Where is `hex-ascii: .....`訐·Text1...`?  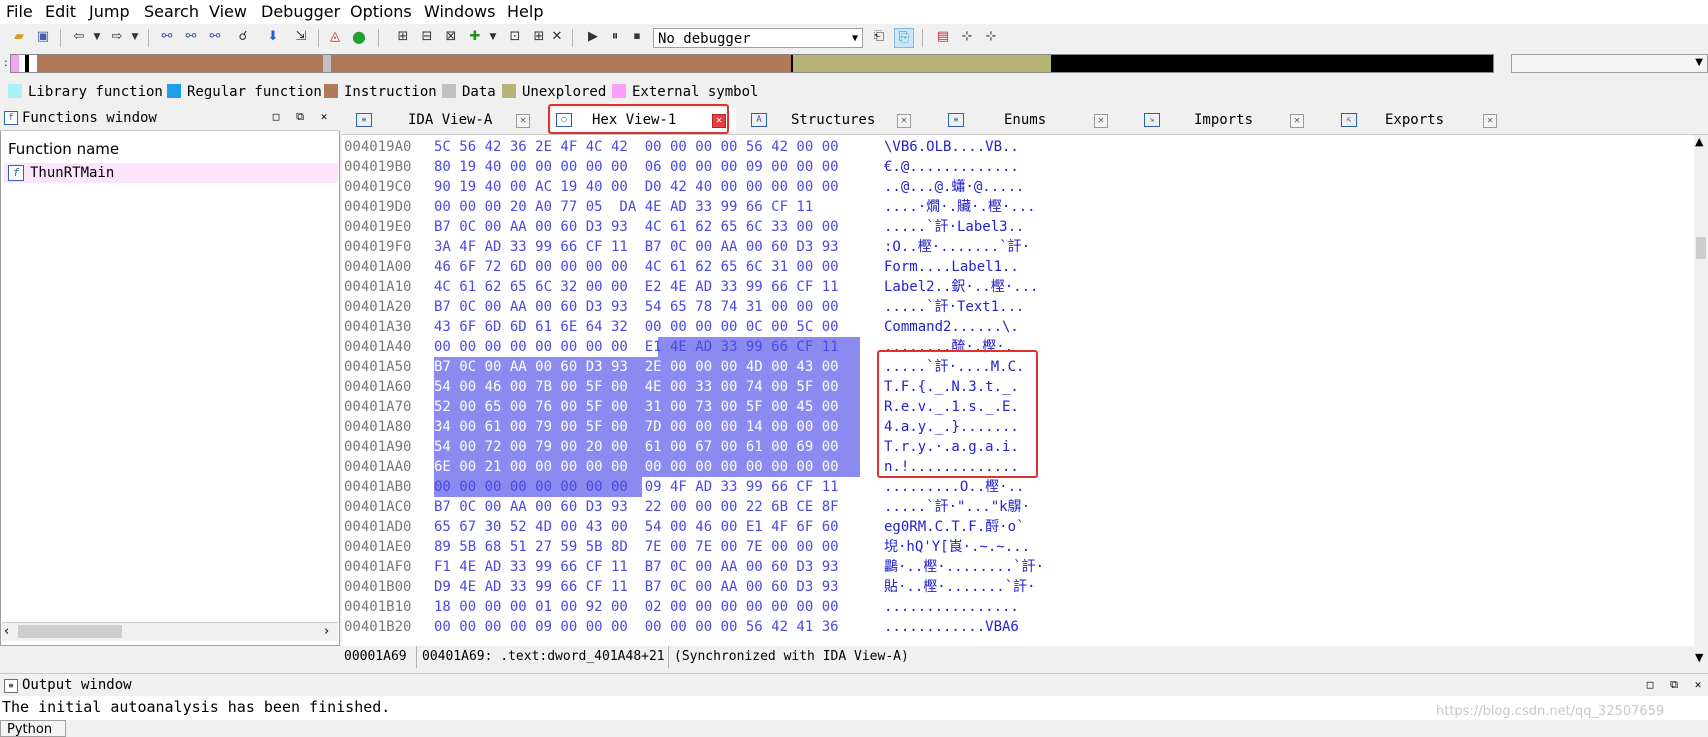 hex-ascii: .....`訐·Text1... is located at coordinates (954, 307).